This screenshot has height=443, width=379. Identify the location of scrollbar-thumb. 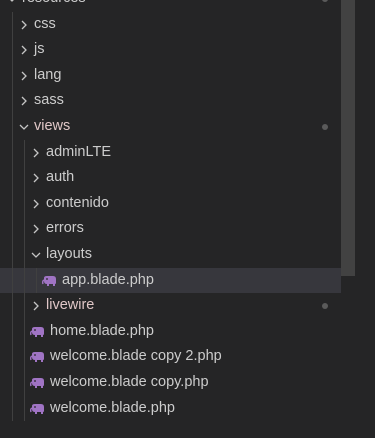
(348, 138).